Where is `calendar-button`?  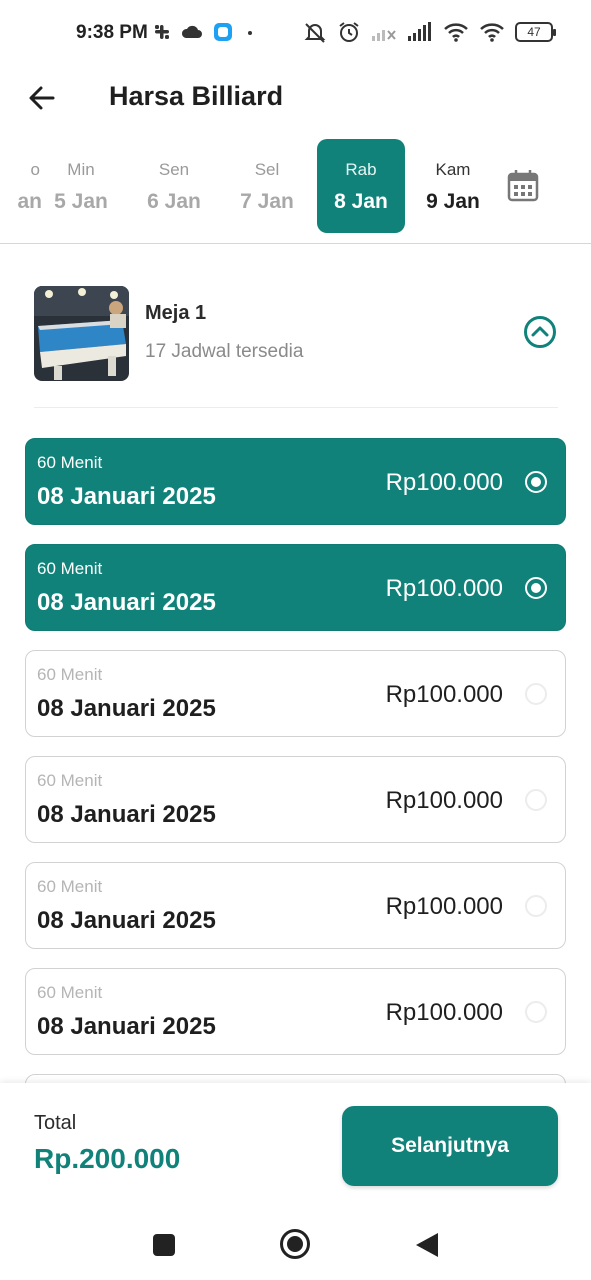
calendar-button is located at coordinates (523, 186).